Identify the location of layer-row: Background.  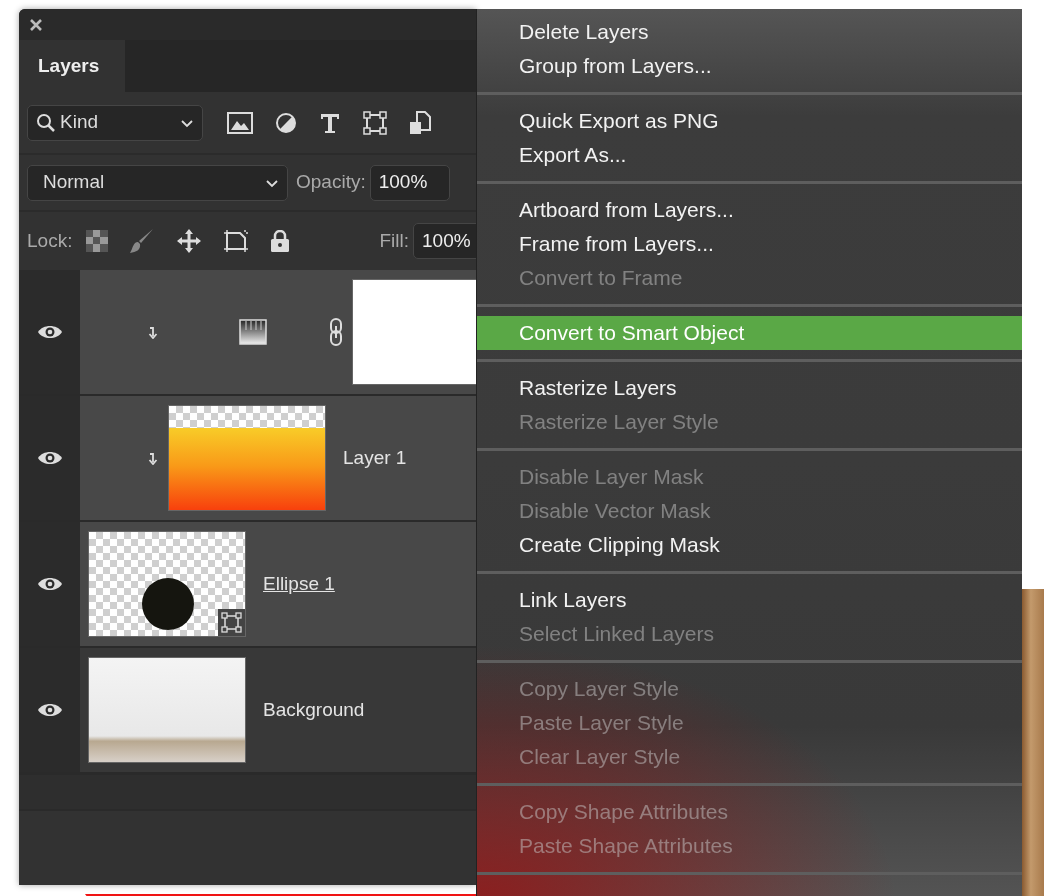
(278, 710).